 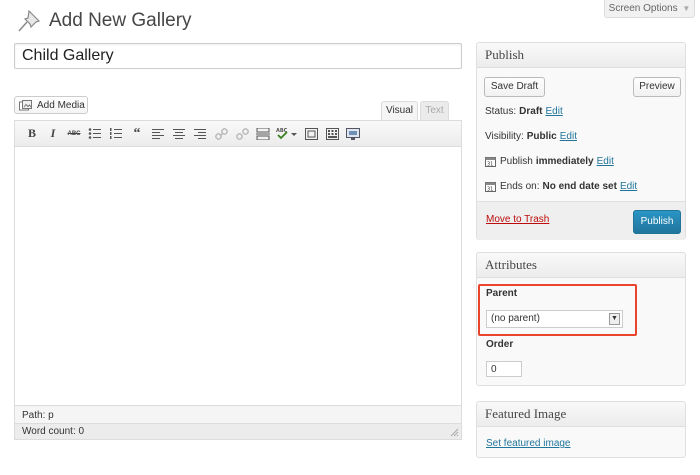 What do you see at coordinates (242, 134) in the screenshot?
I see `unlink-icon` at bounding box center [242, 134].